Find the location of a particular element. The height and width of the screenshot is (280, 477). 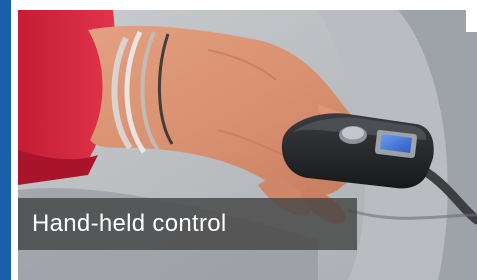

caption-text: Hand-held control is located at coordinates (129, 223).